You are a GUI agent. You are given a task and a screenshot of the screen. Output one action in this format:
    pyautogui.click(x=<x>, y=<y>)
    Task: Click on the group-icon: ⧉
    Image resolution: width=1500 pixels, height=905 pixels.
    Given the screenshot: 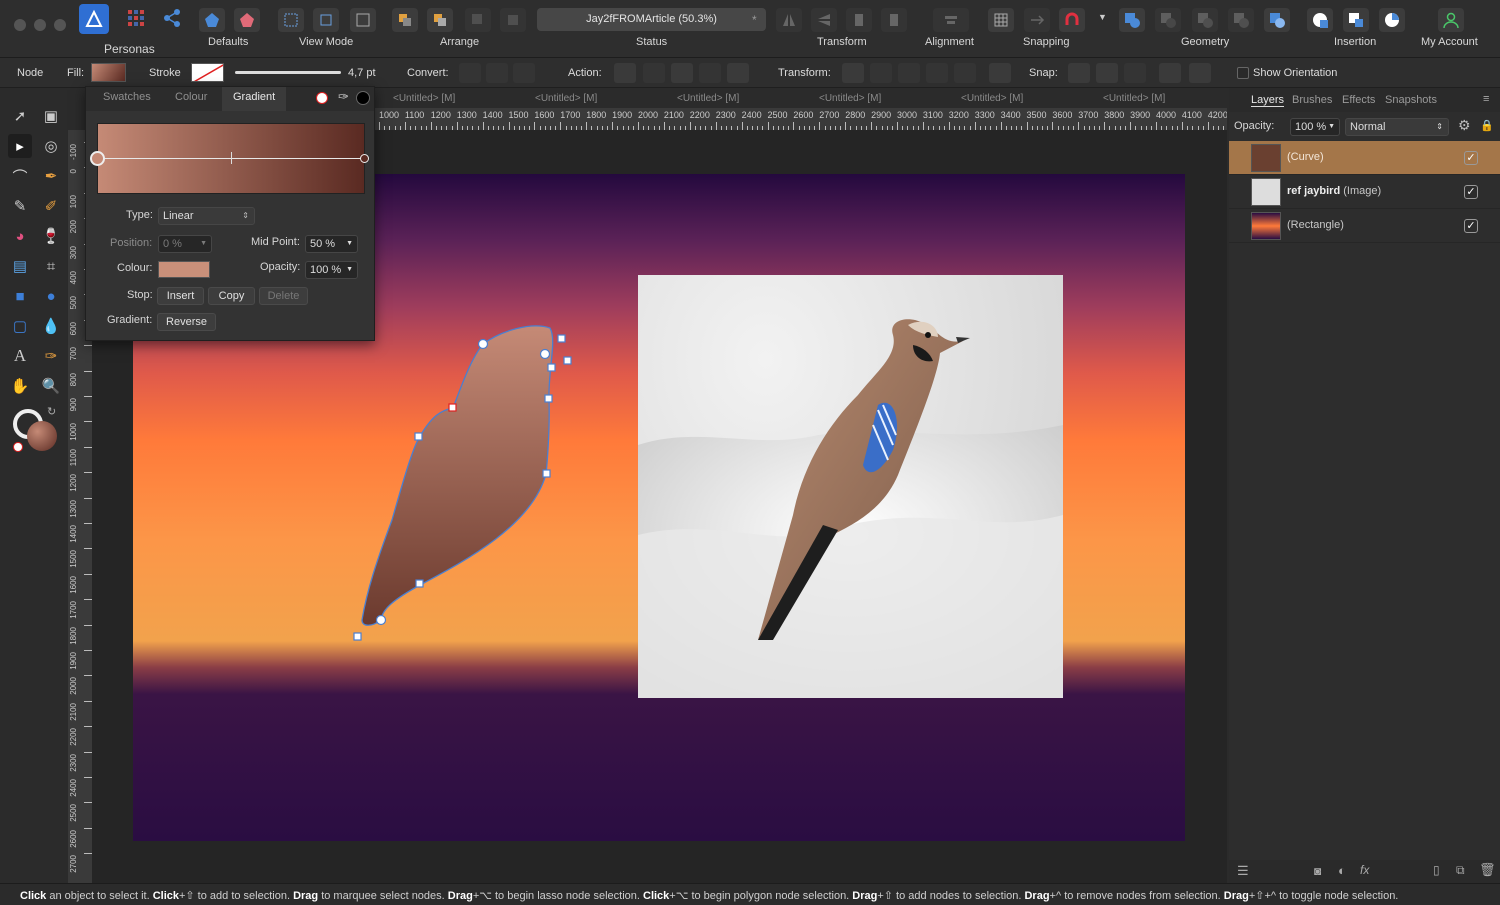 What is the action you would take?
    pyautogui.click(x=1460, y=870)
    